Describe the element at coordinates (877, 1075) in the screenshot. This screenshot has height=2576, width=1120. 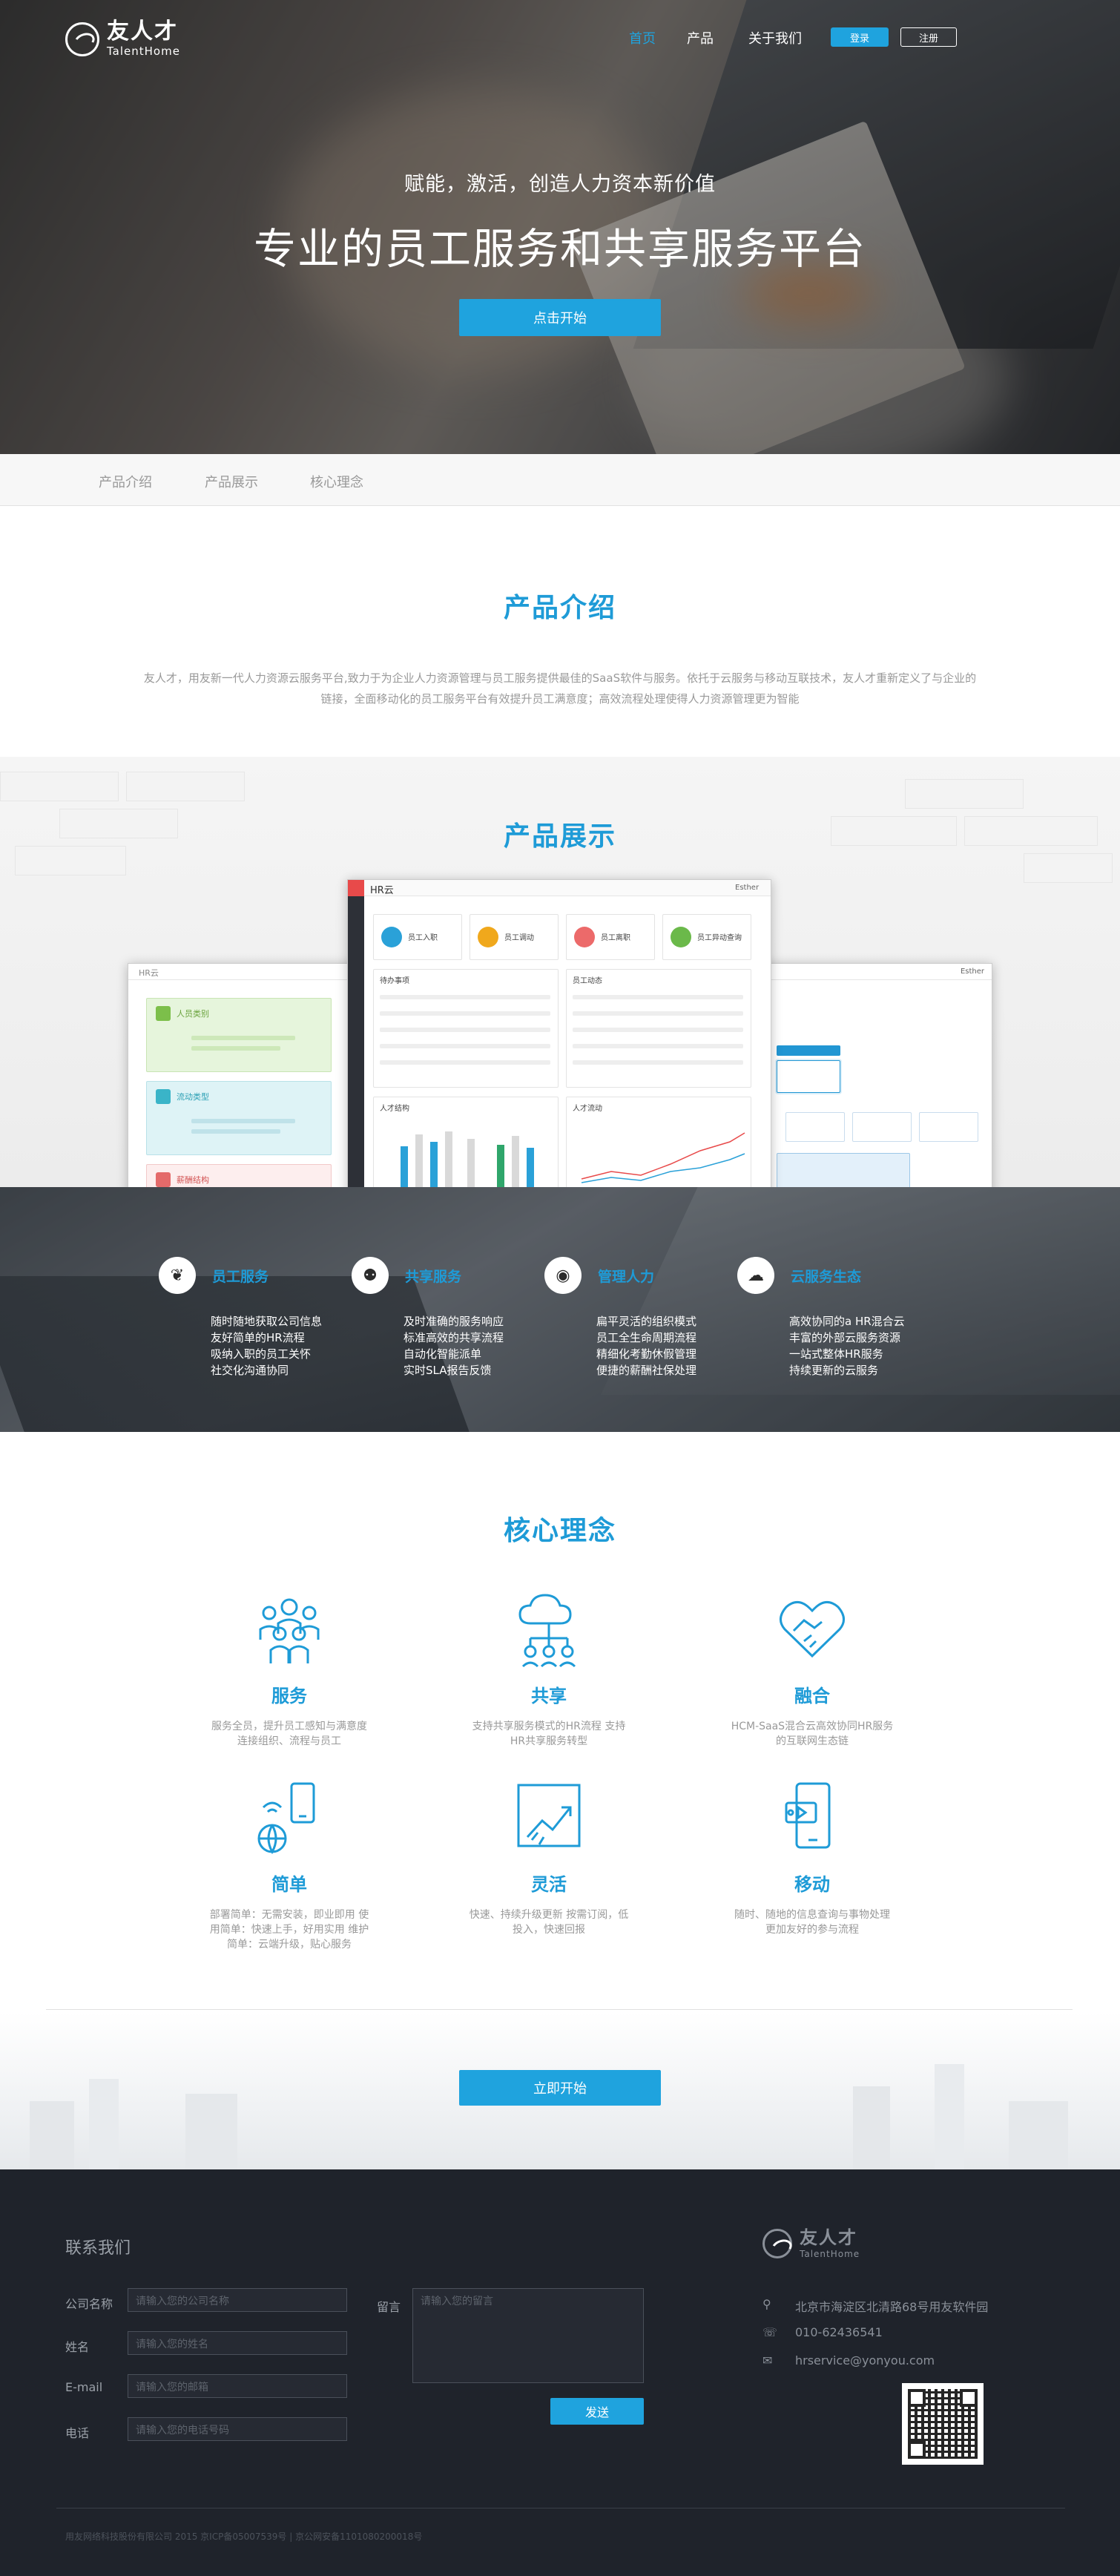
I see `right-screenshot: Esther` at that location.